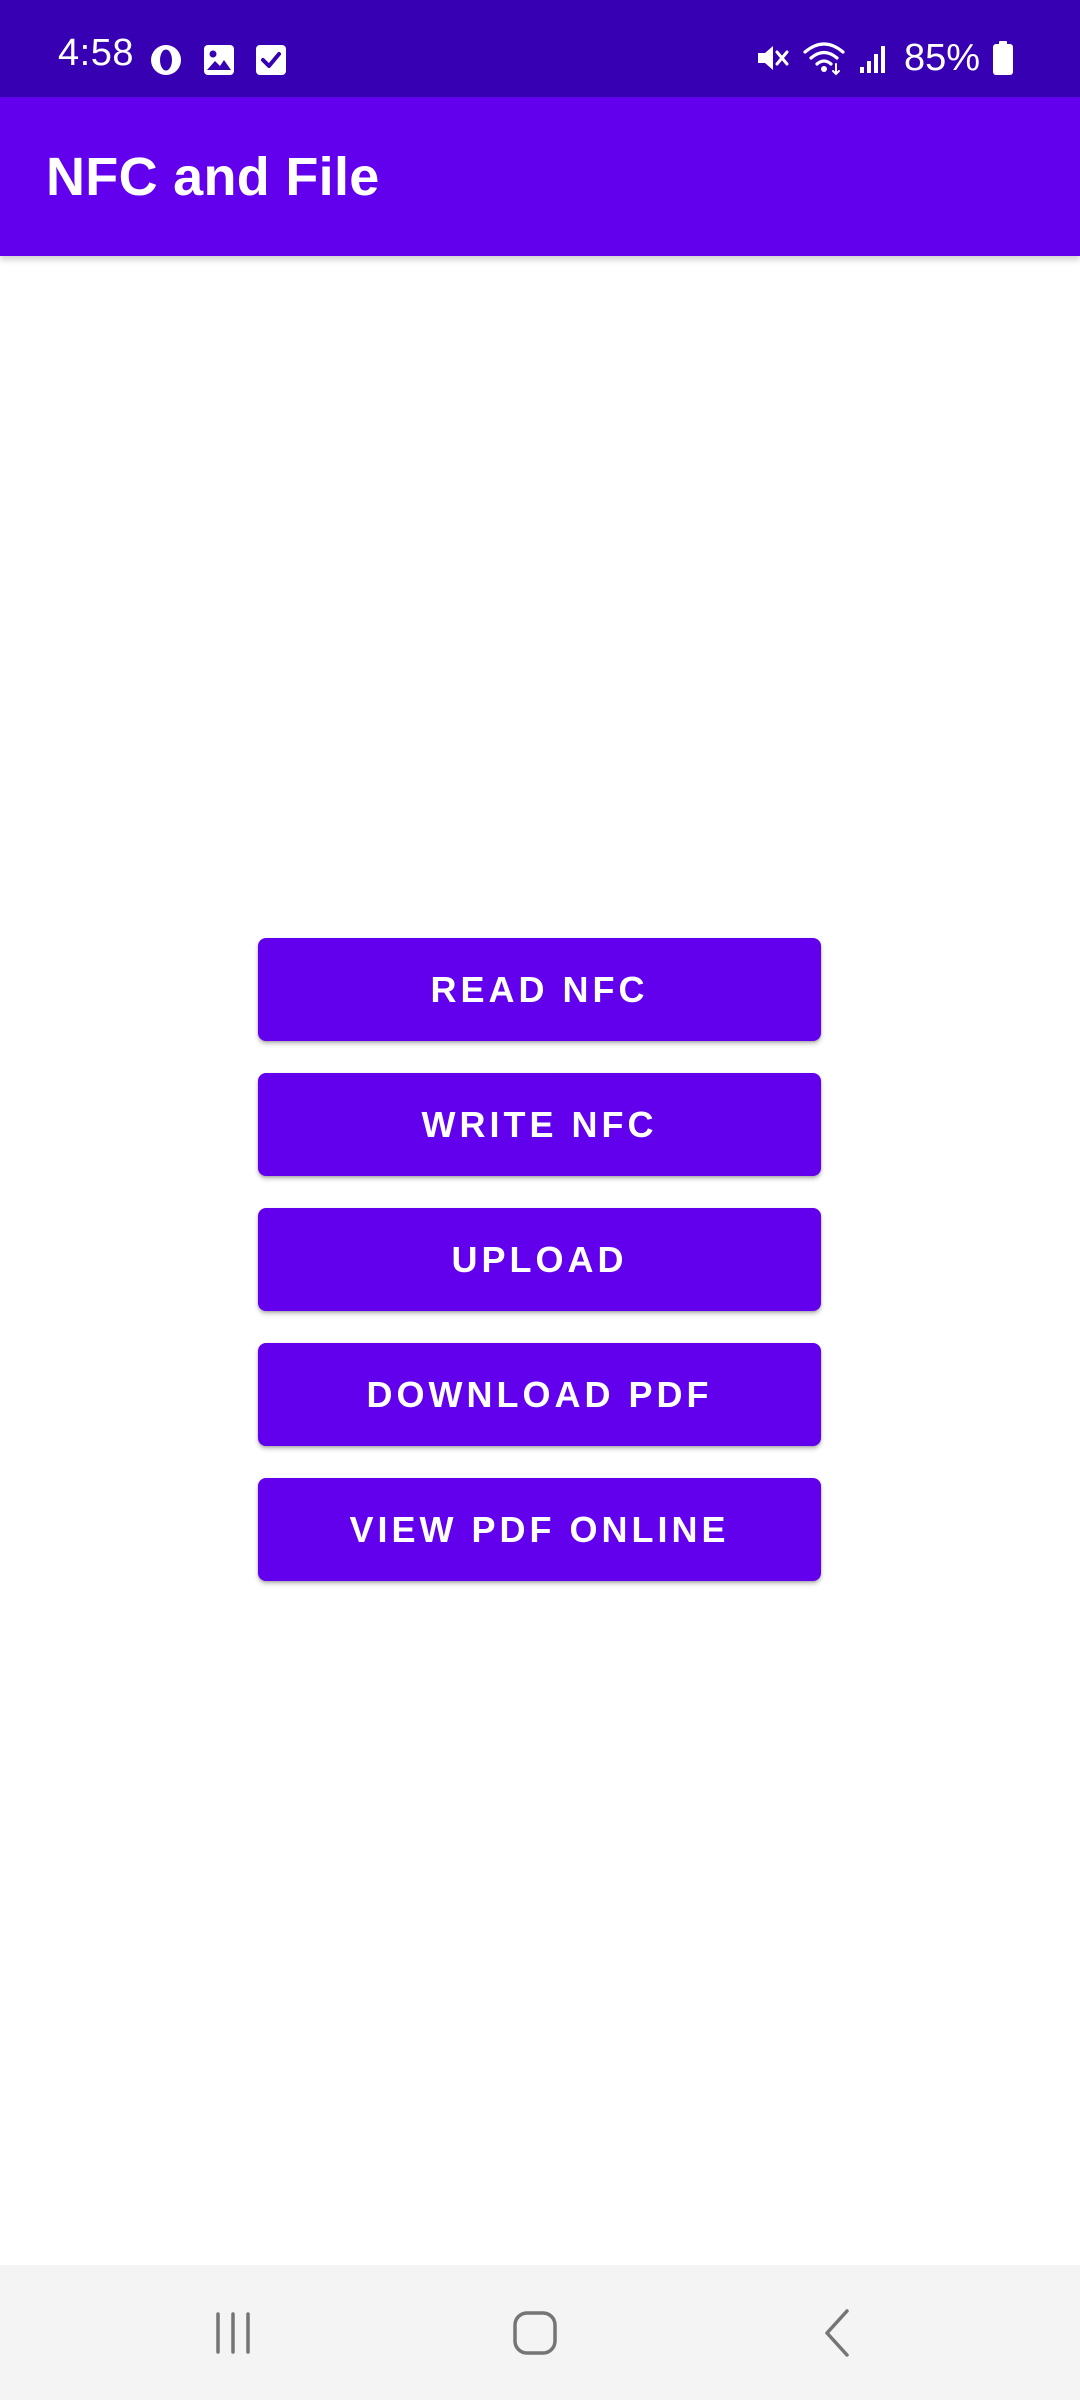 This screenshot has width=1080, height=2400. Describe the element at coordinates (539, 989) in the screenshot. I see `read-nfc-button: READ NFC` at that location.